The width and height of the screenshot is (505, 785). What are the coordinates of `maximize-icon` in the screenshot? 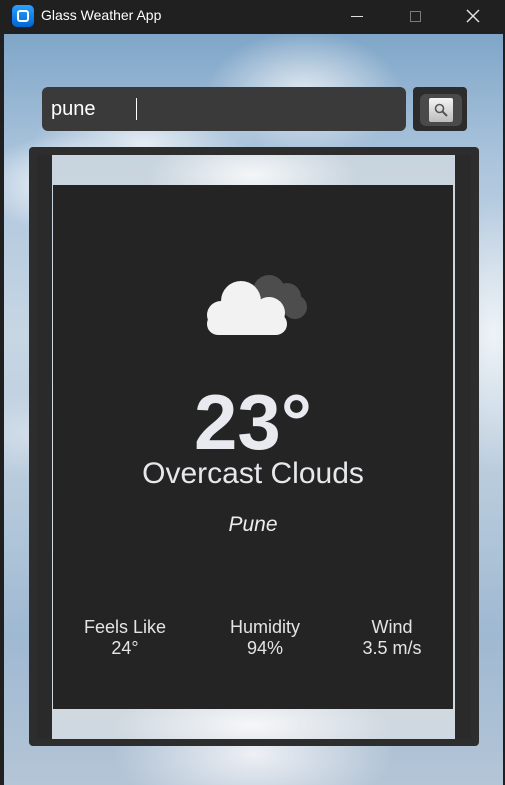 It's located at (415, 16).